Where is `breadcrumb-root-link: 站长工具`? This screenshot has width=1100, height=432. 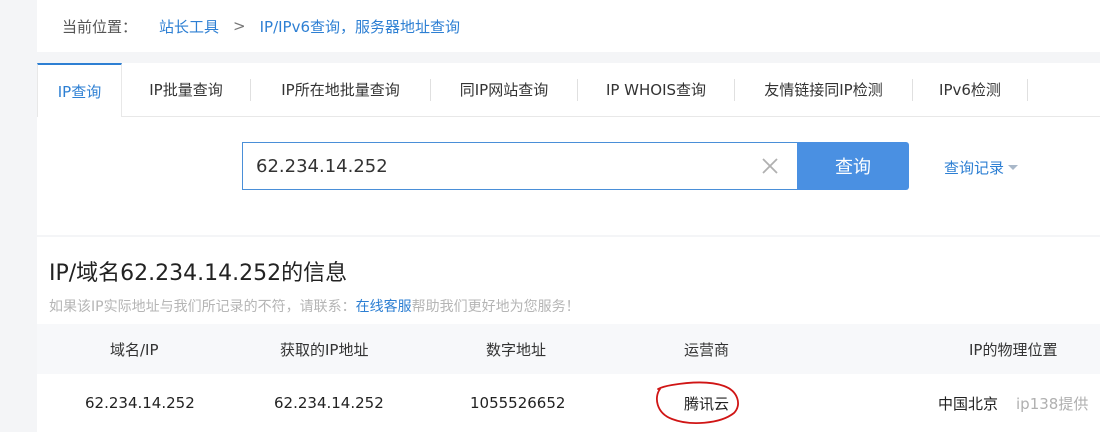
breadcrumb-root-link: 站长工具 is located at coordinates (189, 26).